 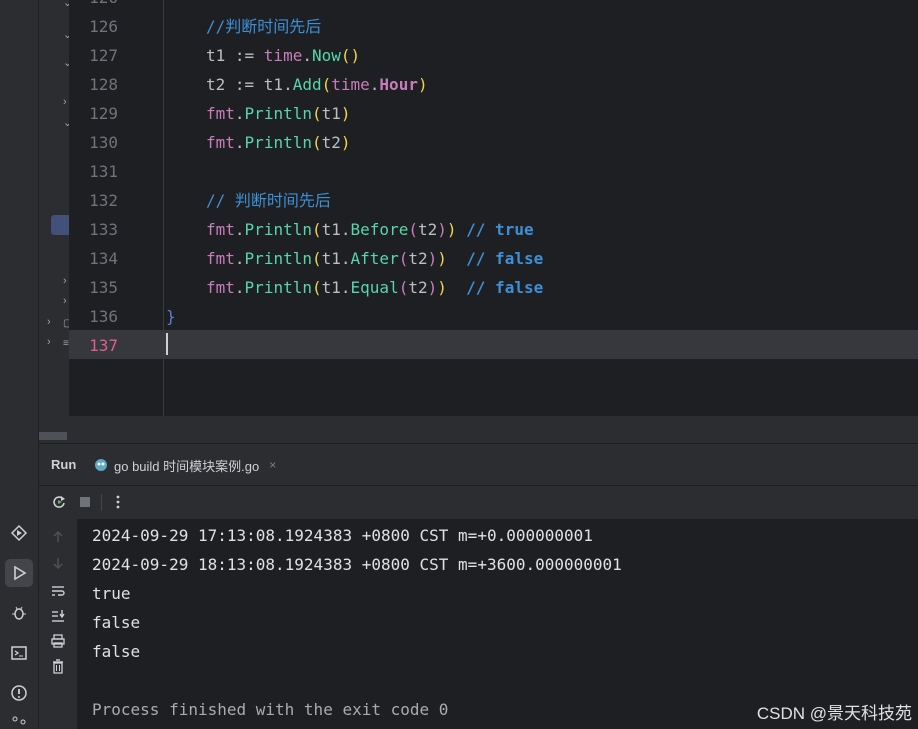 I want to click on line-number-current: 137, so click(x=103, y=345).